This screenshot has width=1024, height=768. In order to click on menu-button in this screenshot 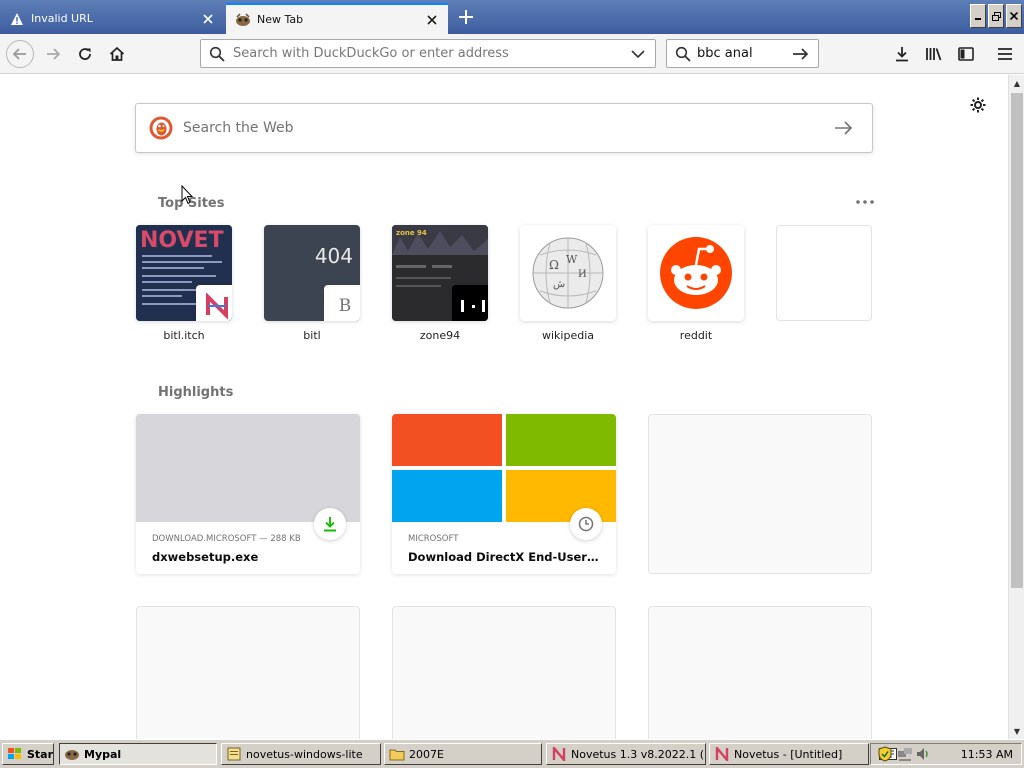, I will do `click(1005, 54)`.